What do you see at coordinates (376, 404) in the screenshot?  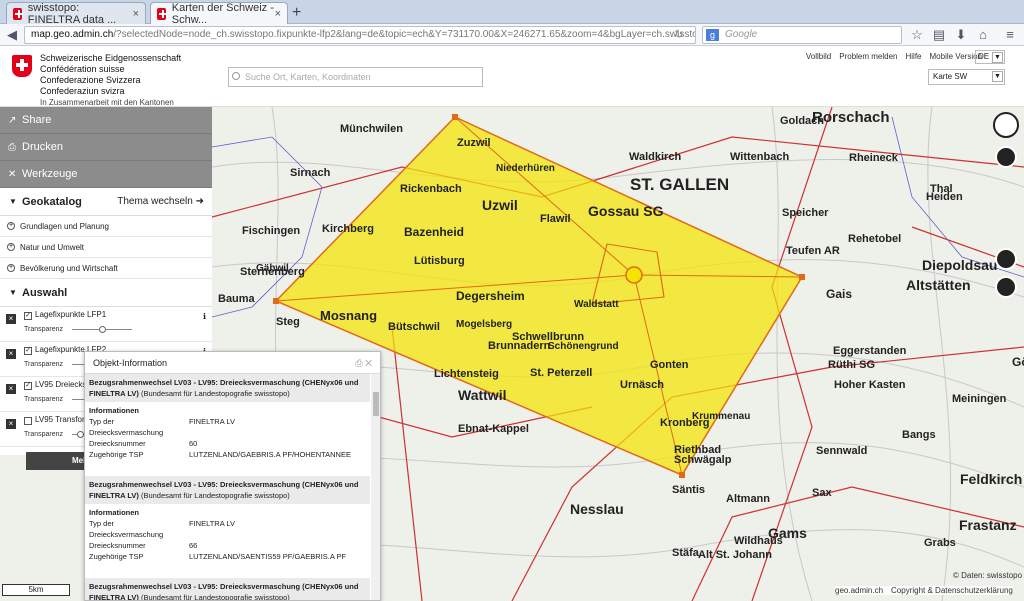 I see `scrollbar-thumb` at bounding box center [376, 404].